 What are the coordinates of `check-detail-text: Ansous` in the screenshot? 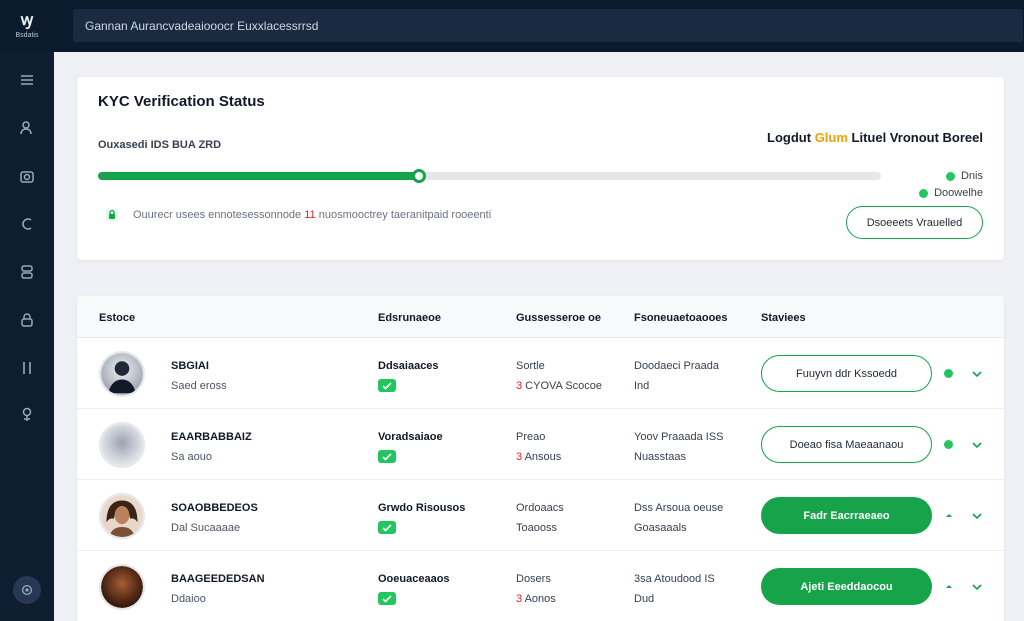 It's located at (542, 457).